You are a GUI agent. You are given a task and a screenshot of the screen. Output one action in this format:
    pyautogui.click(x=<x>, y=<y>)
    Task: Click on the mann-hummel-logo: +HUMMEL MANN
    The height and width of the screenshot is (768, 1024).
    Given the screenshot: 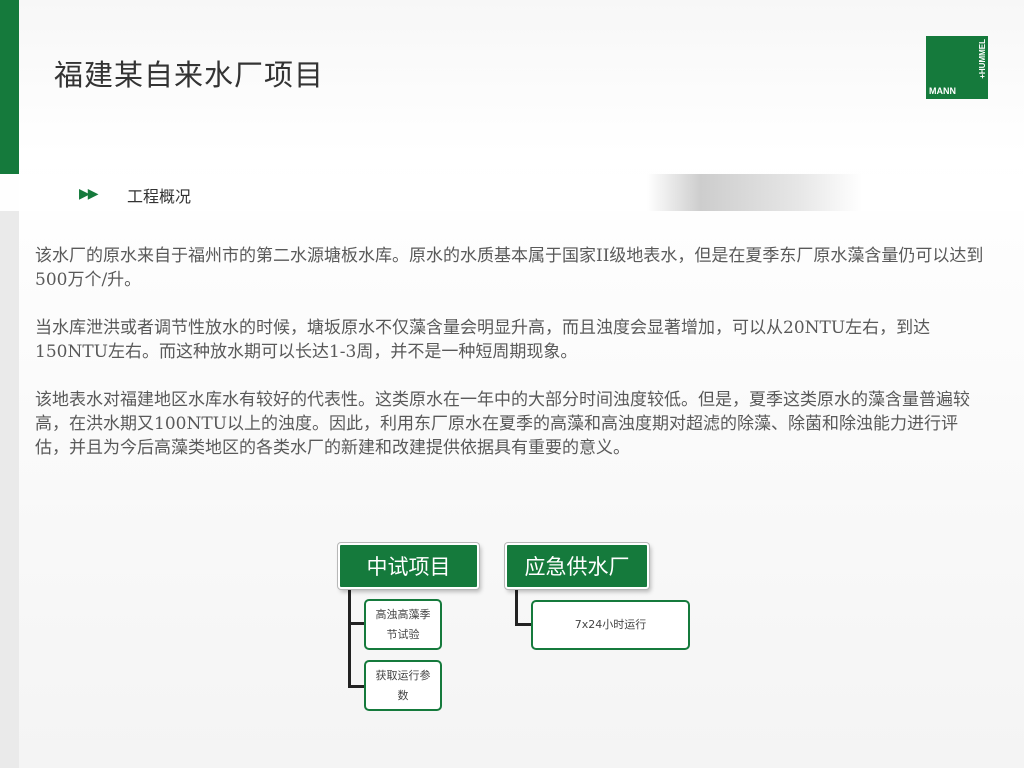 What is the action you would take?
    pyautogui.click(x=957, y=67)
    